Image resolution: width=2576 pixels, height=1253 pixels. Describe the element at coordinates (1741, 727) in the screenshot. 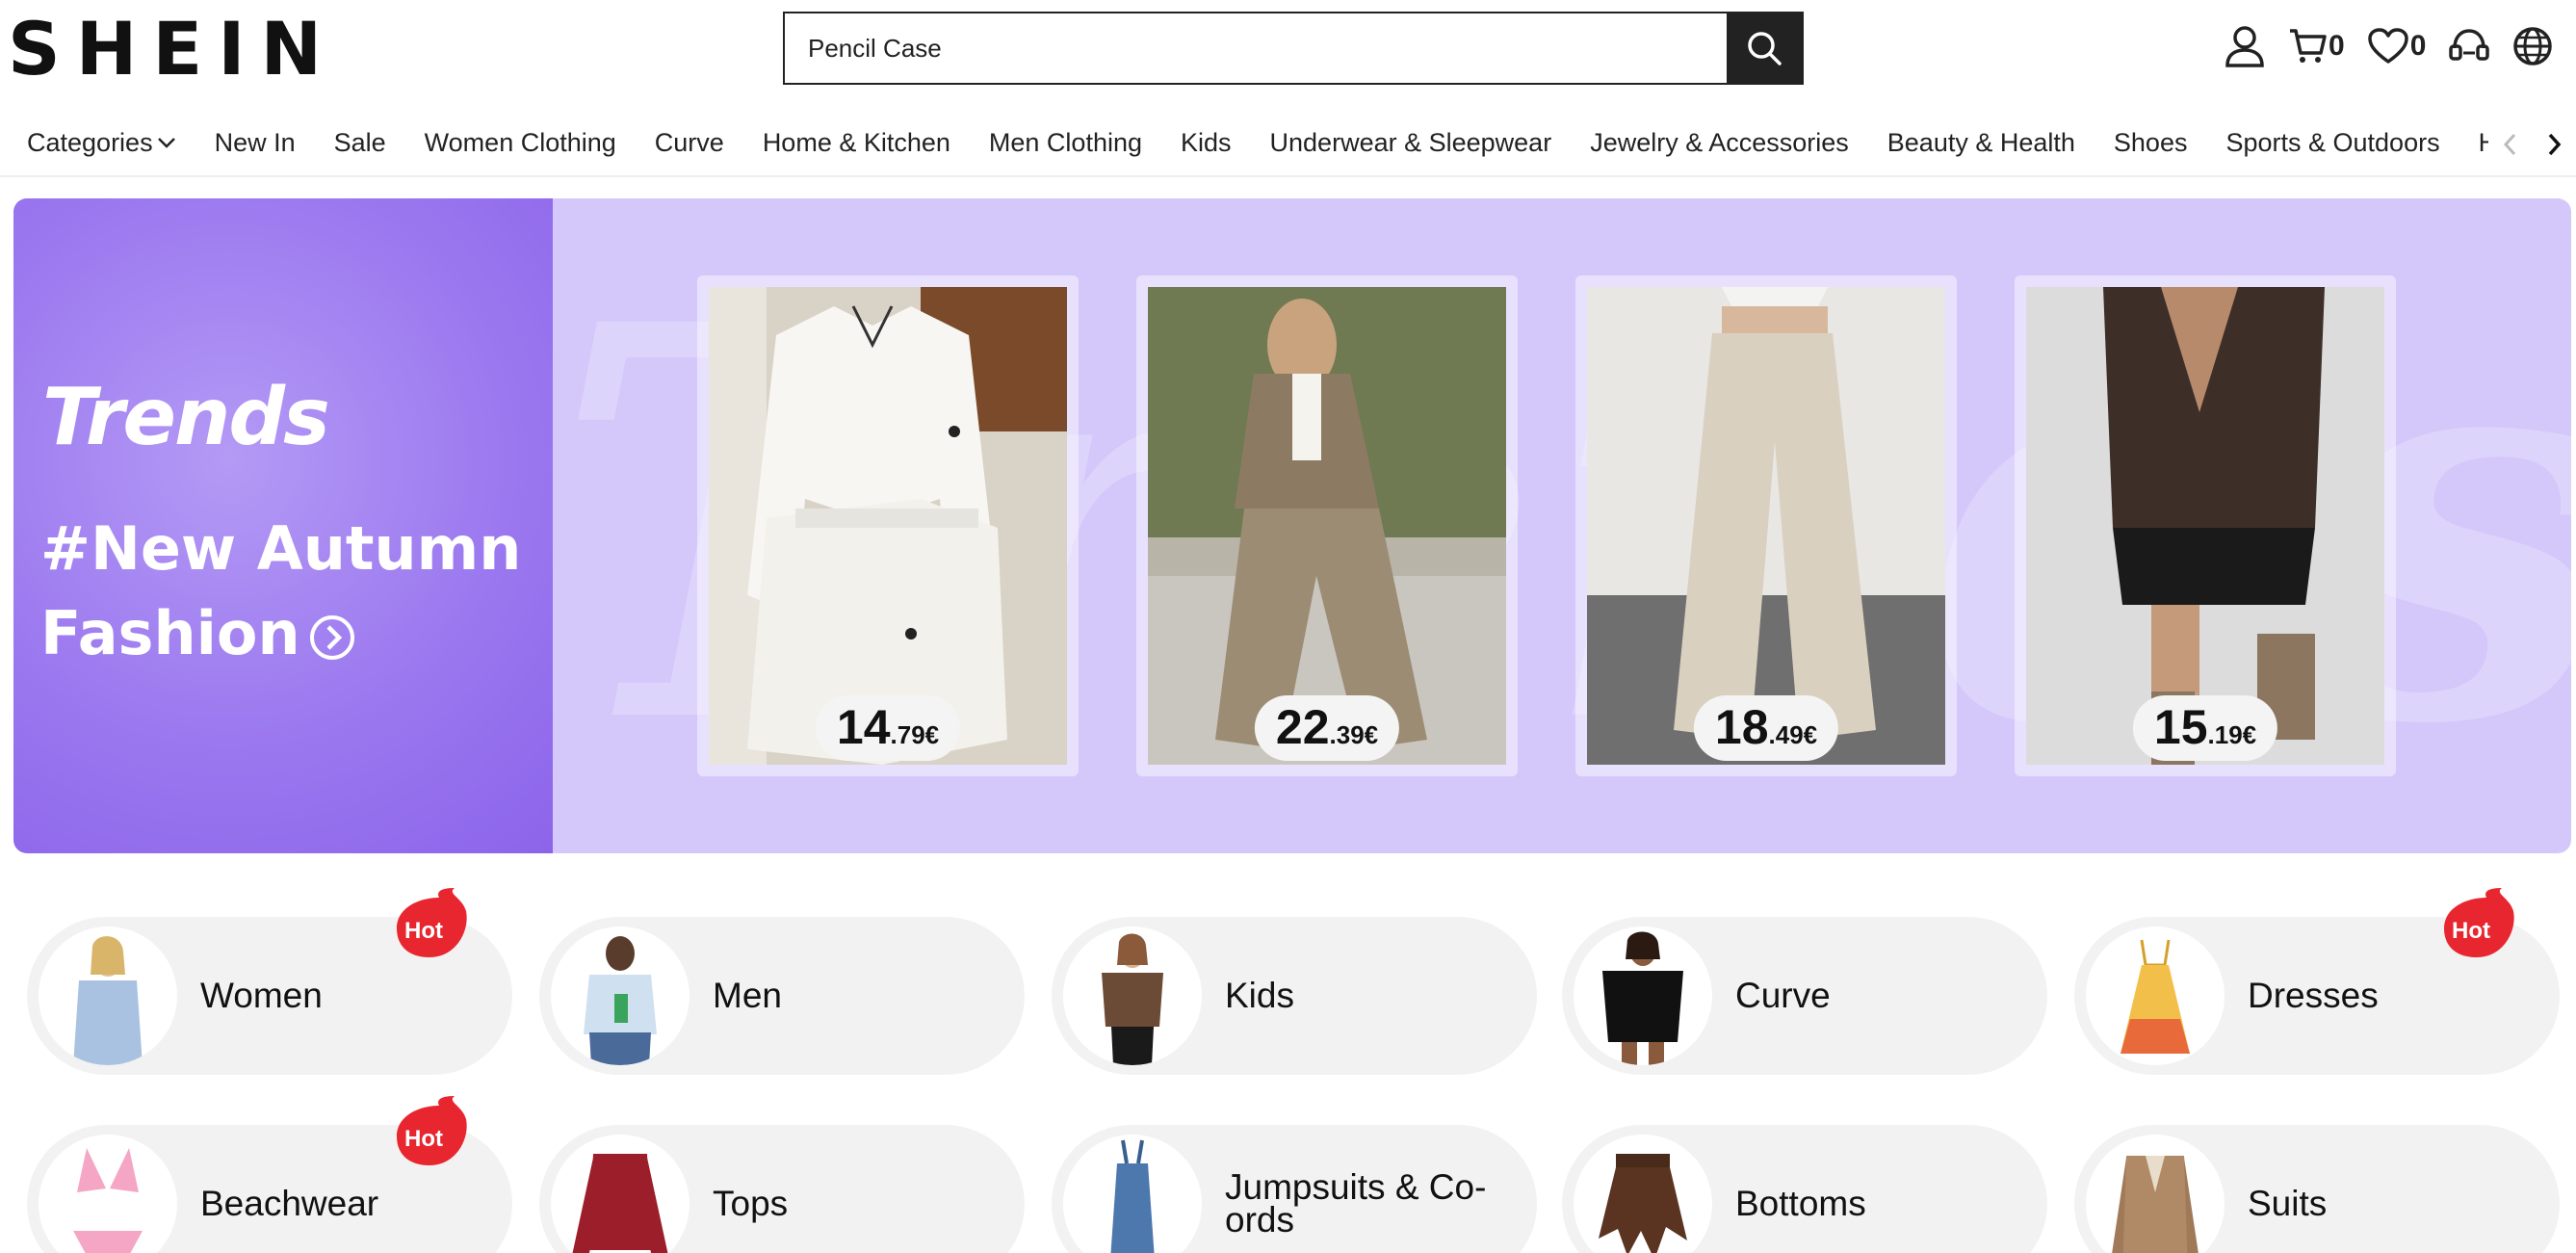

I see `price-main: 18` at that location.